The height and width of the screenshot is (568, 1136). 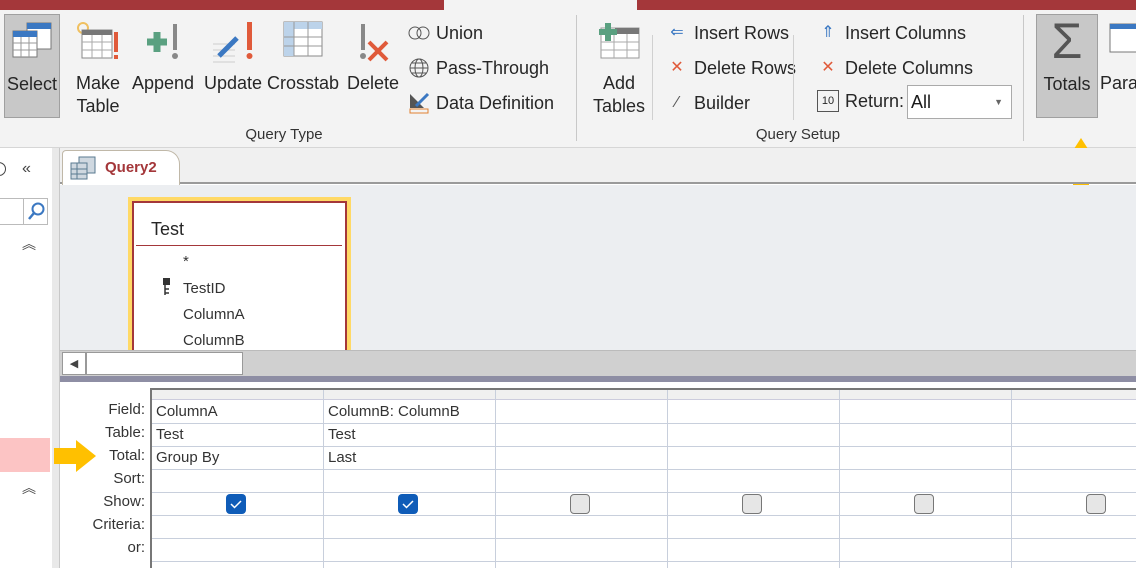 I want to click on sigma-icon: Σ, so click(x=1067, y=41).